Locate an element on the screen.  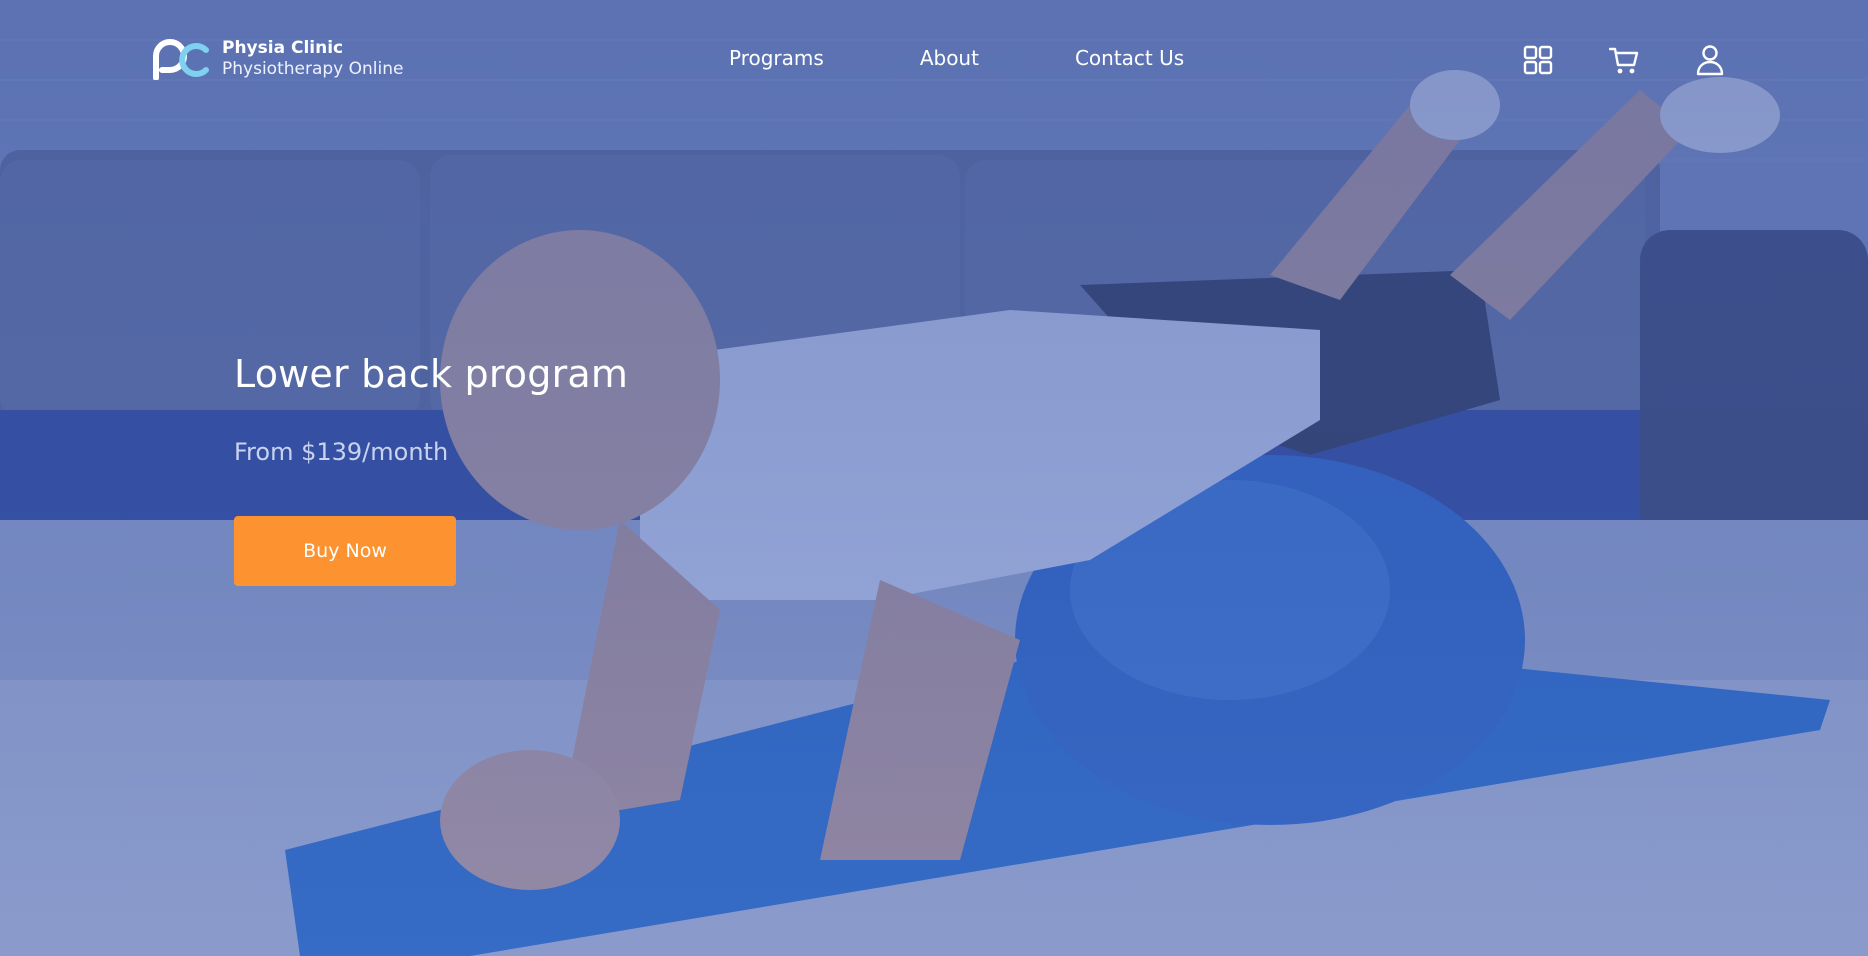
grid-icon is located at coordinates (1538, 60).